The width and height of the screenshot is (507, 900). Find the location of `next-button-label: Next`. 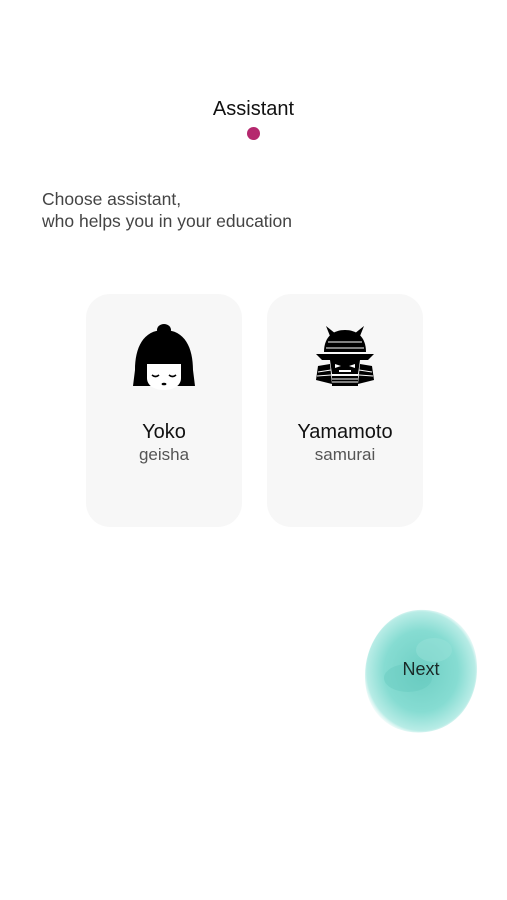

next-button-label: Next is located at coordinates (421, 669).